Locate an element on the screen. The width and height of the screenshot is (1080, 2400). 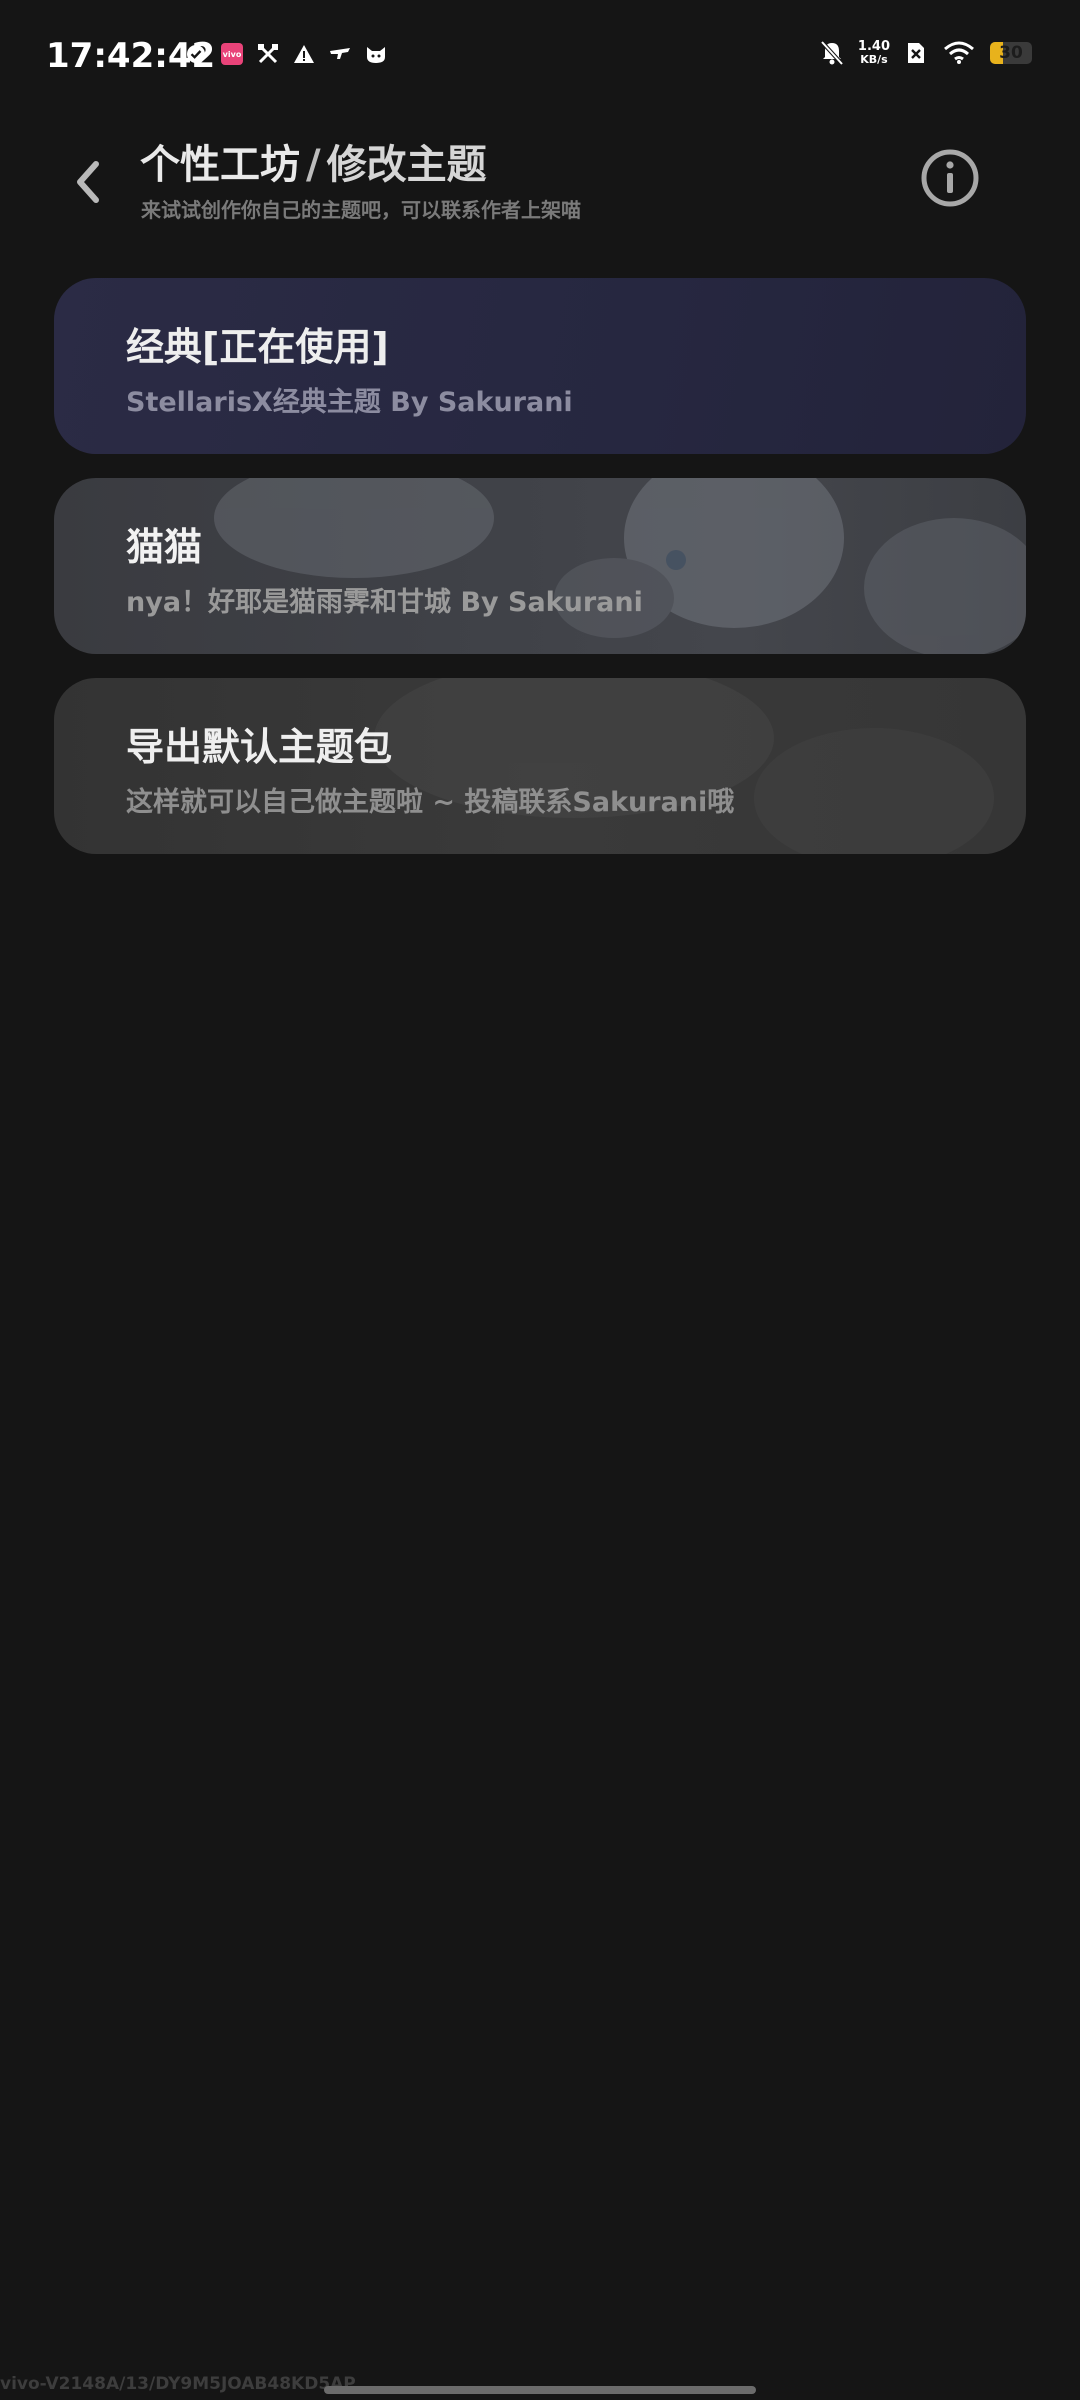
no-sim-icon is located at coordinates (916, 53).